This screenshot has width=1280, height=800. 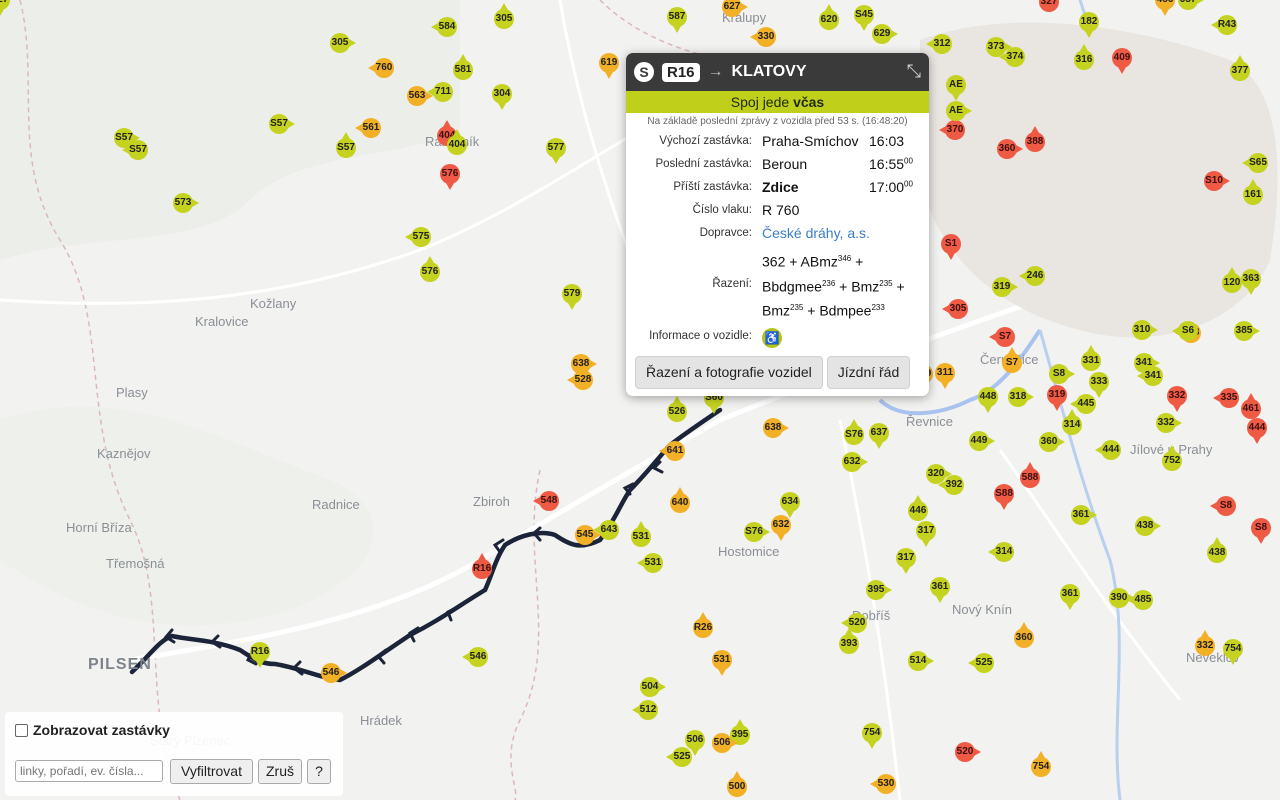 I want to click on composition-photos-button: Řazení a fotografie vozidel, so click(x=729, y=372).